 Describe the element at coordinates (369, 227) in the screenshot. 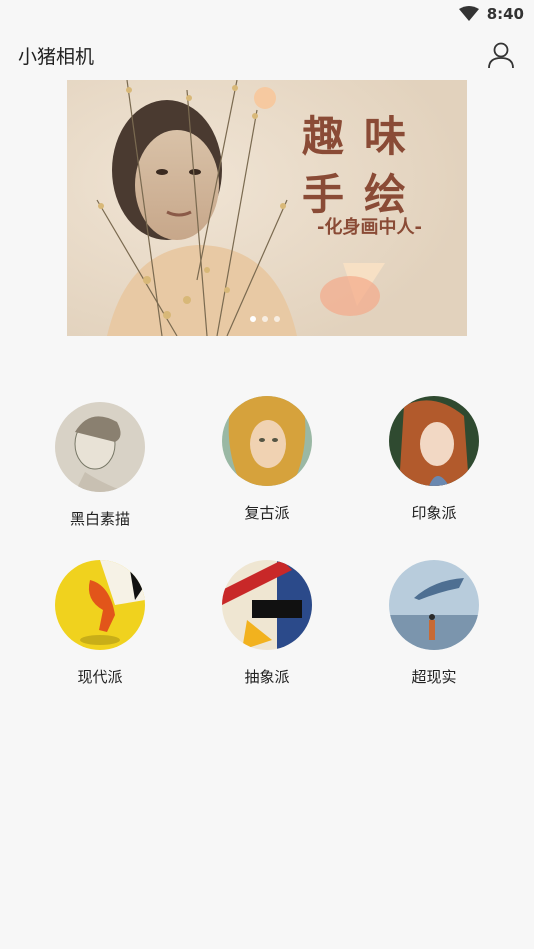

I see `banner-subtitle: -化身画中人-` at that location.